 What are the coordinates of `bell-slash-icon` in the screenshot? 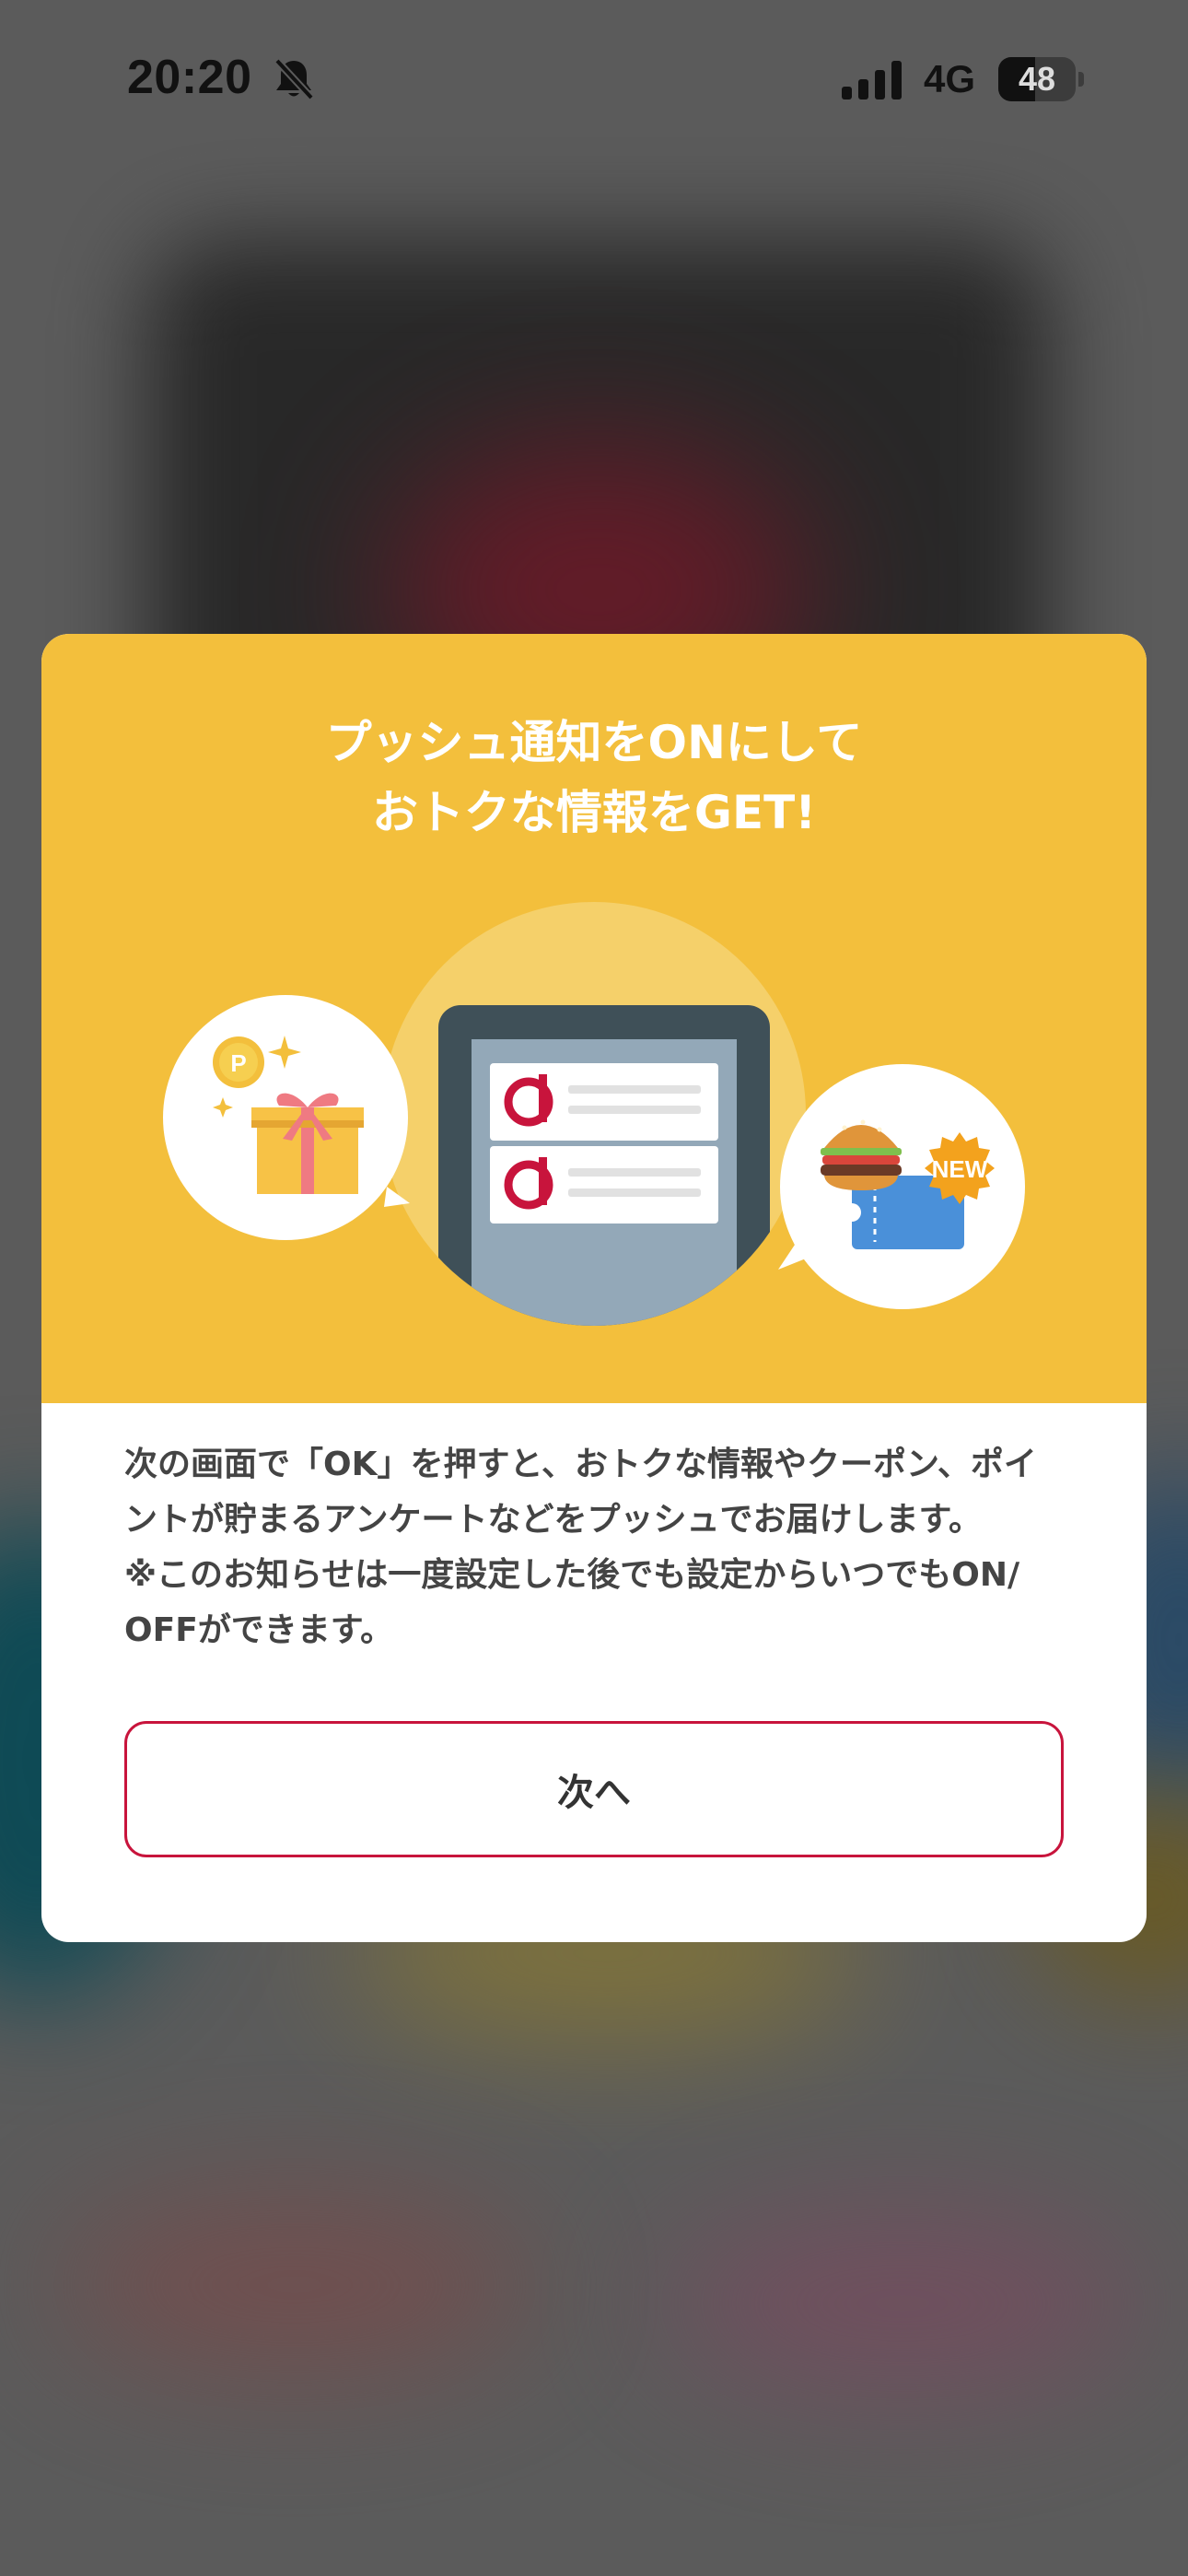 It's located at (294, 81).